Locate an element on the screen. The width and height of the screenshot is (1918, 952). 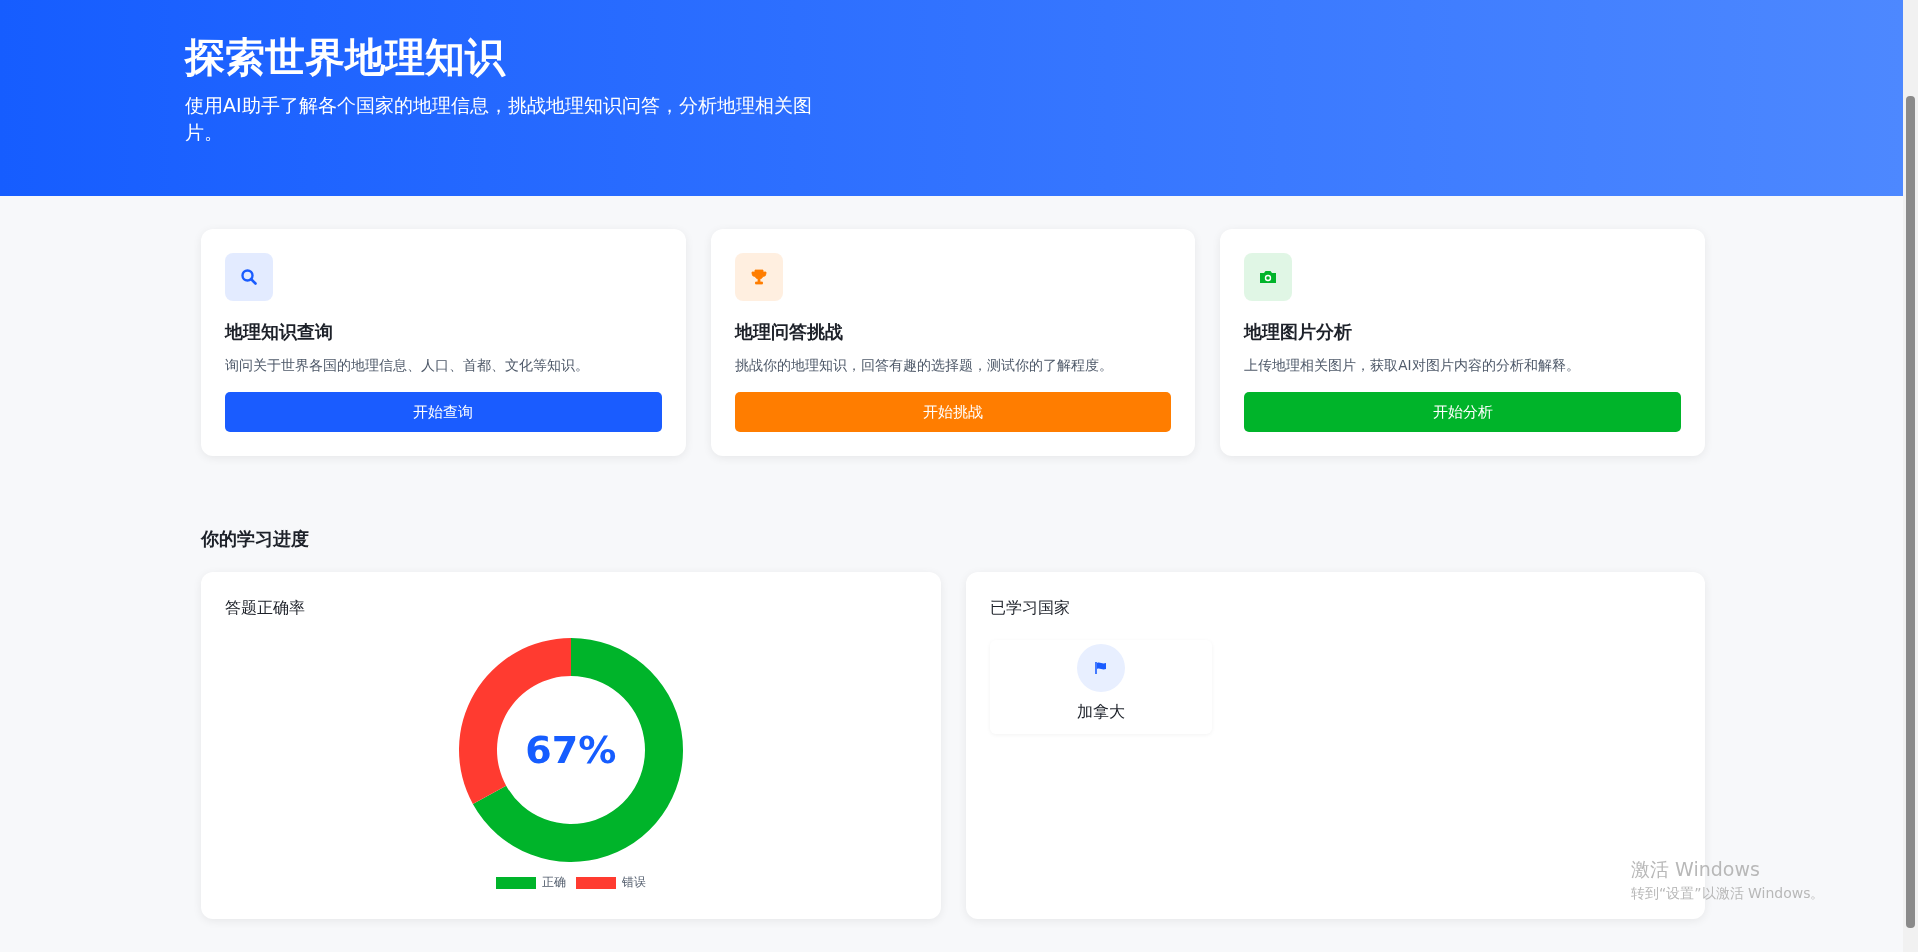
scrollbar is located at coordinates (1910, 476).